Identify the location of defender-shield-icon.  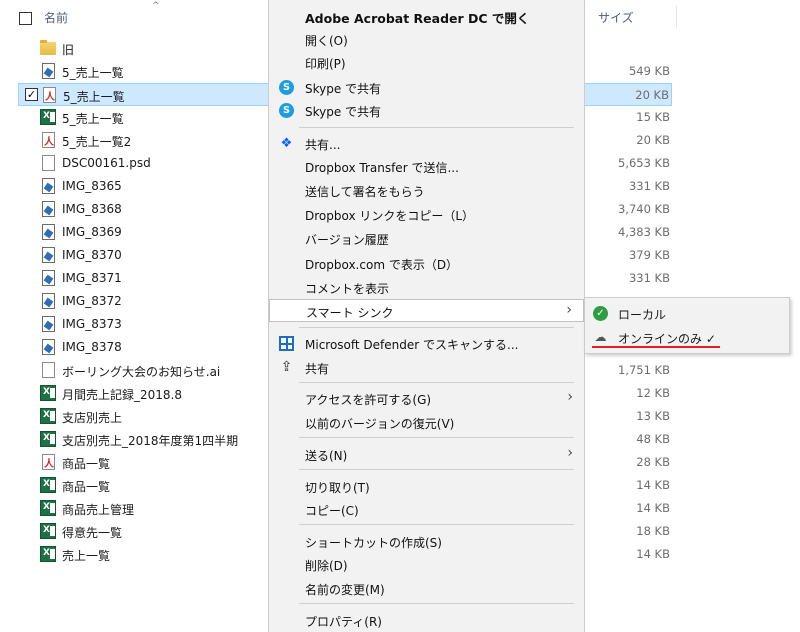
(286, 343).